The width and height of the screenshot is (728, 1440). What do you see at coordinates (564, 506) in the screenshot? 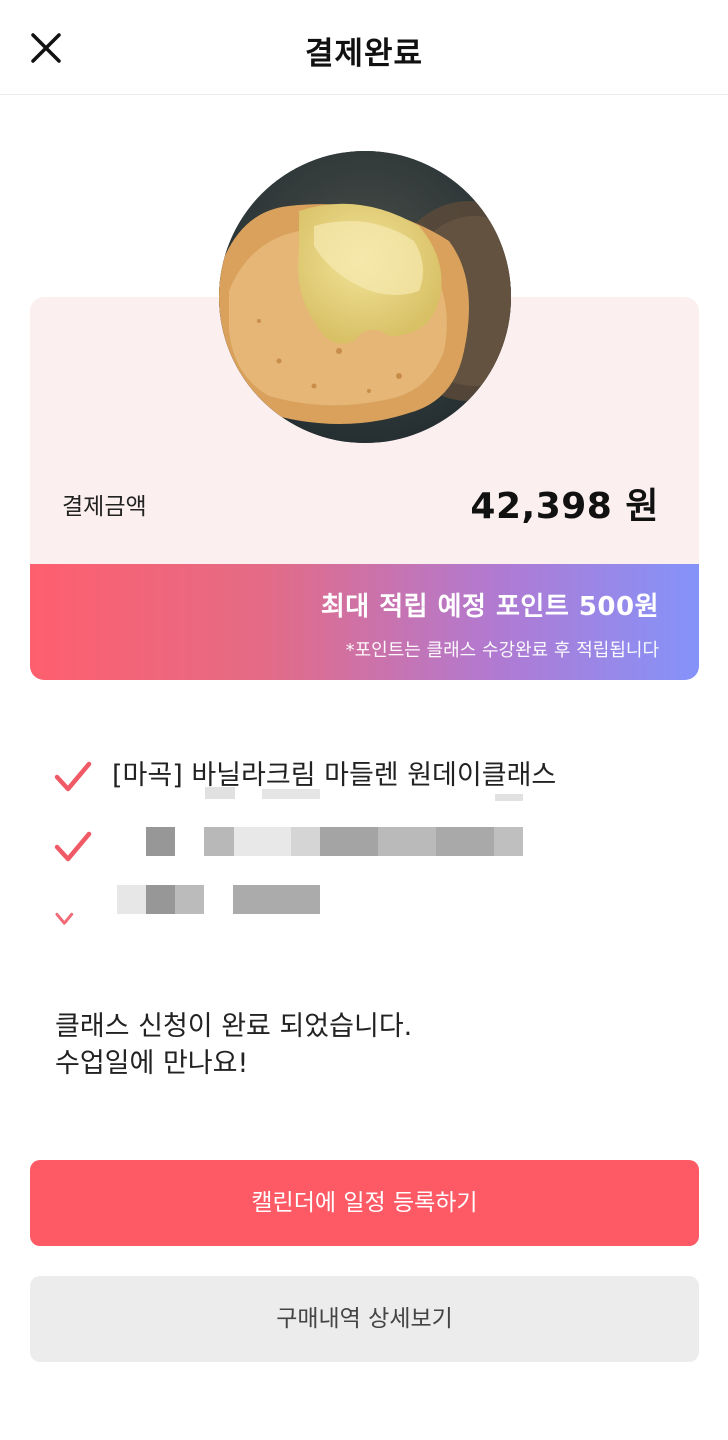
I see `amount-value: 42,398 원` at bounding box center [564, 506].